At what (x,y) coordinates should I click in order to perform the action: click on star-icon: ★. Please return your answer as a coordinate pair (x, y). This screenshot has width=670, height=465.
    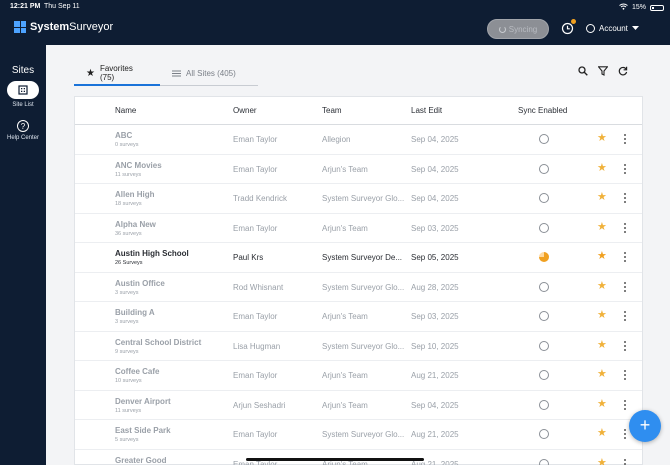
    Looking at the image, I should click on (90, 73).